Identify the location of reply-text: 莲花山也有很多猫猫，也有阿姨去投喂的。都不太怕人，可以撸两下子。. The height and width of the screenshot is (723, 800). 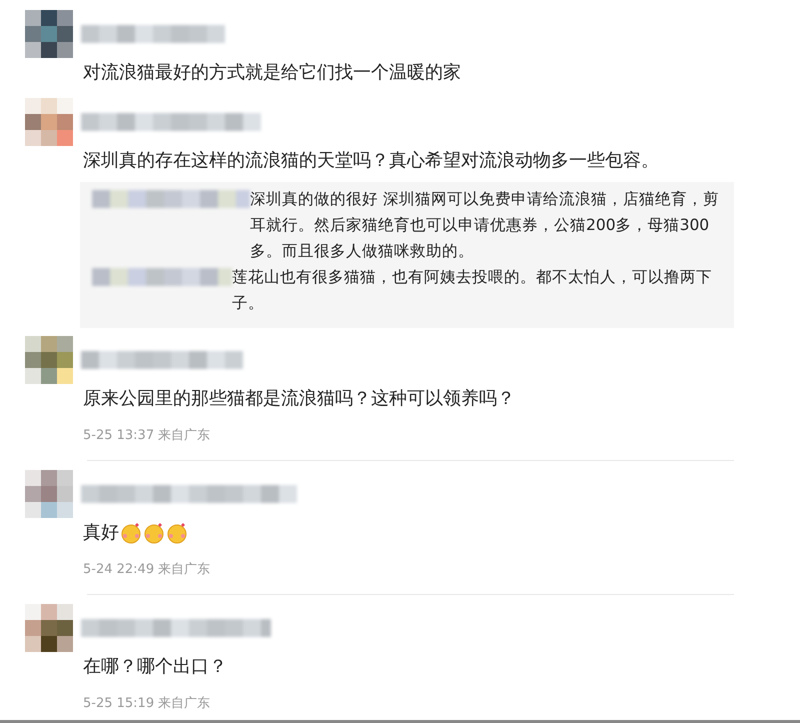
(472, 290).